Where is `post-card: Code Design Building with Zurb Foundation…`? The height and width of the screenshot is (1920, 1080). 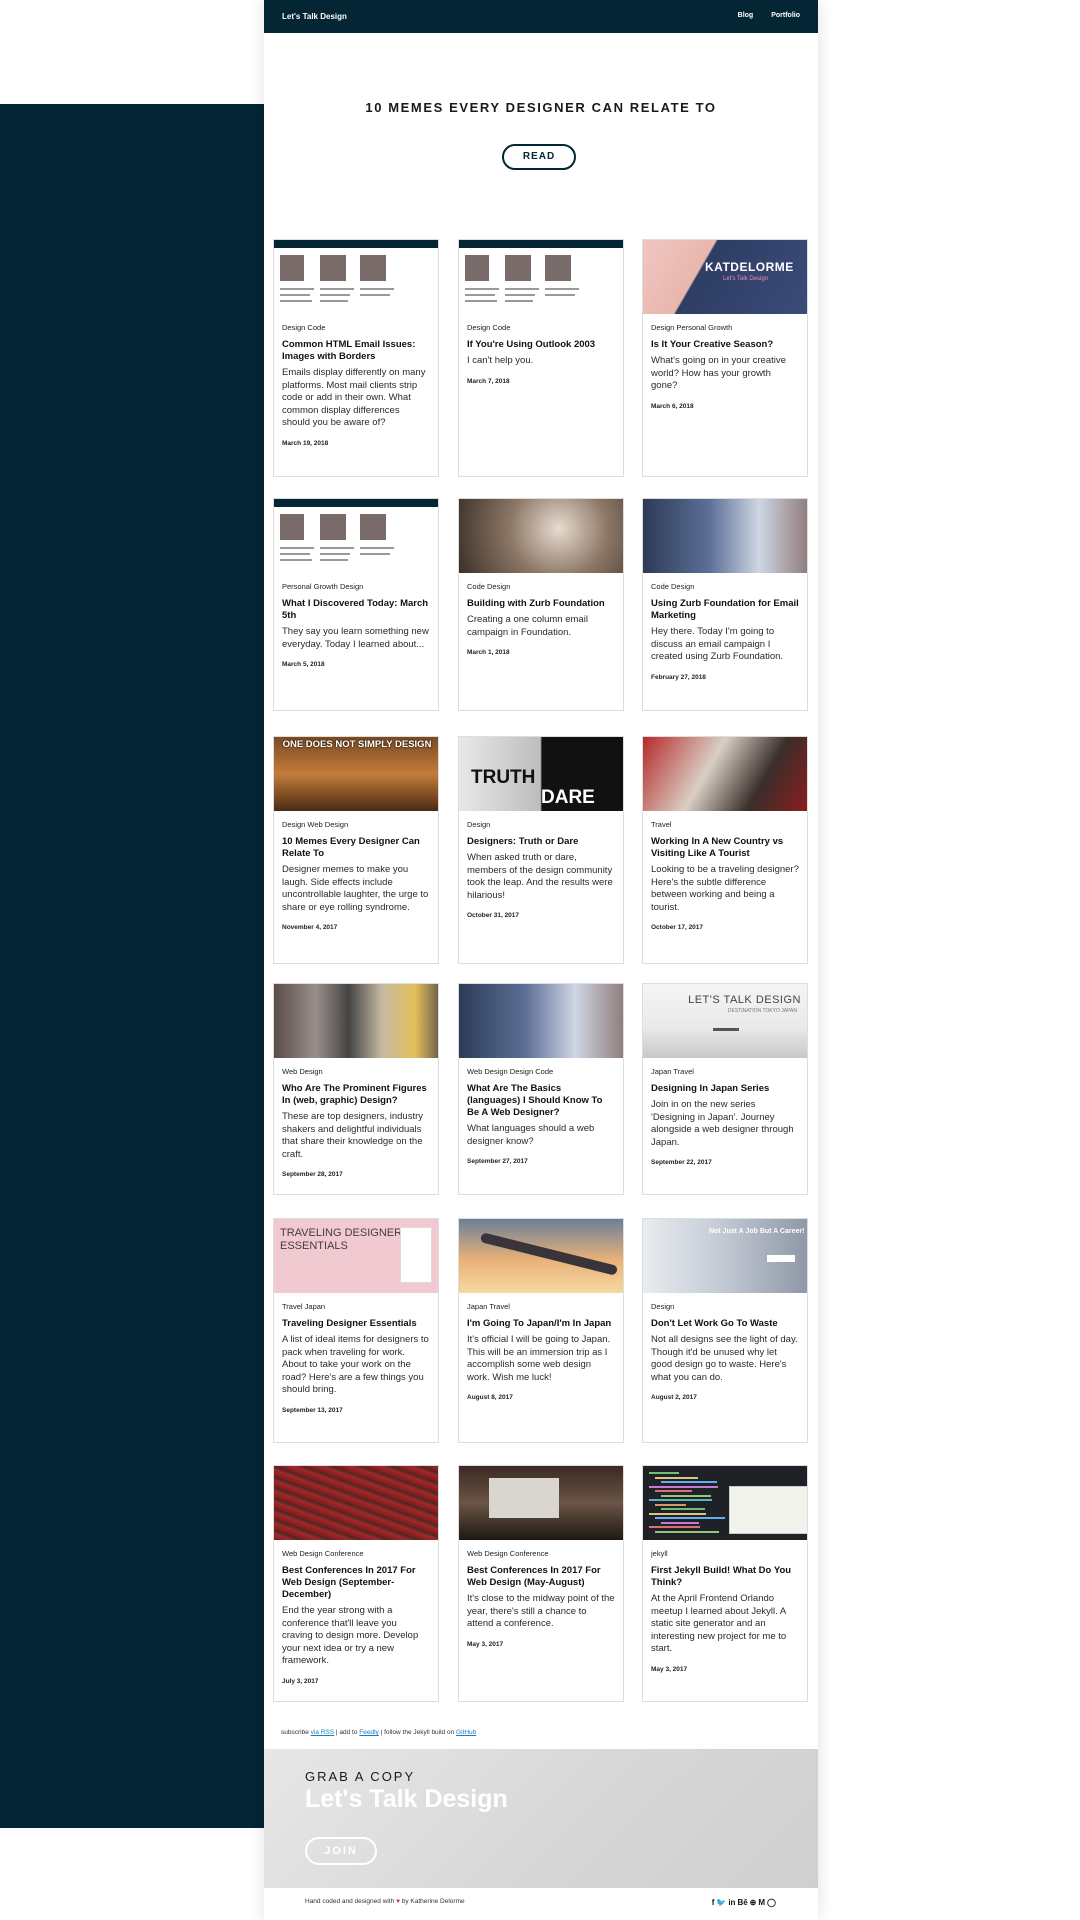
post-card: Code Design Building with Zurb Foundation… is located at coordinates (541, 604).